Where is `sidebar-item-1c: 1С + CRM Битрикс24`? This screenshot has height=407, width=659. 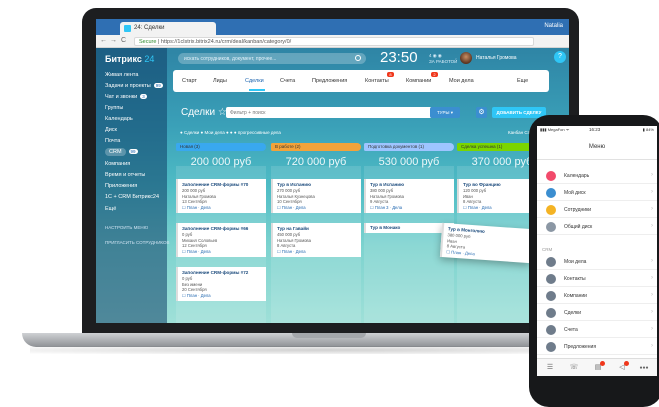
sidebar-item-1c: 1С + CRM Битрикс24 is located at coordinates (132, 197).